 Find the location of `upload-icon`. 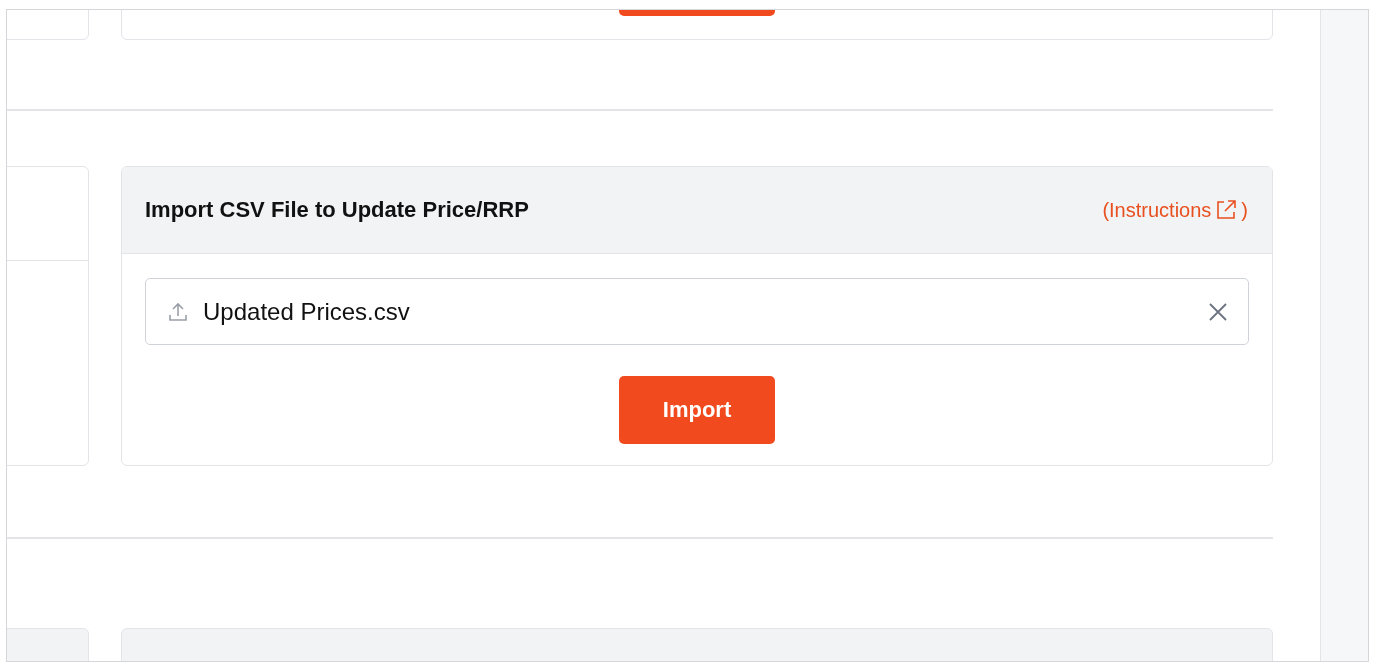

upload-icon is located at coordinates (178, 311).